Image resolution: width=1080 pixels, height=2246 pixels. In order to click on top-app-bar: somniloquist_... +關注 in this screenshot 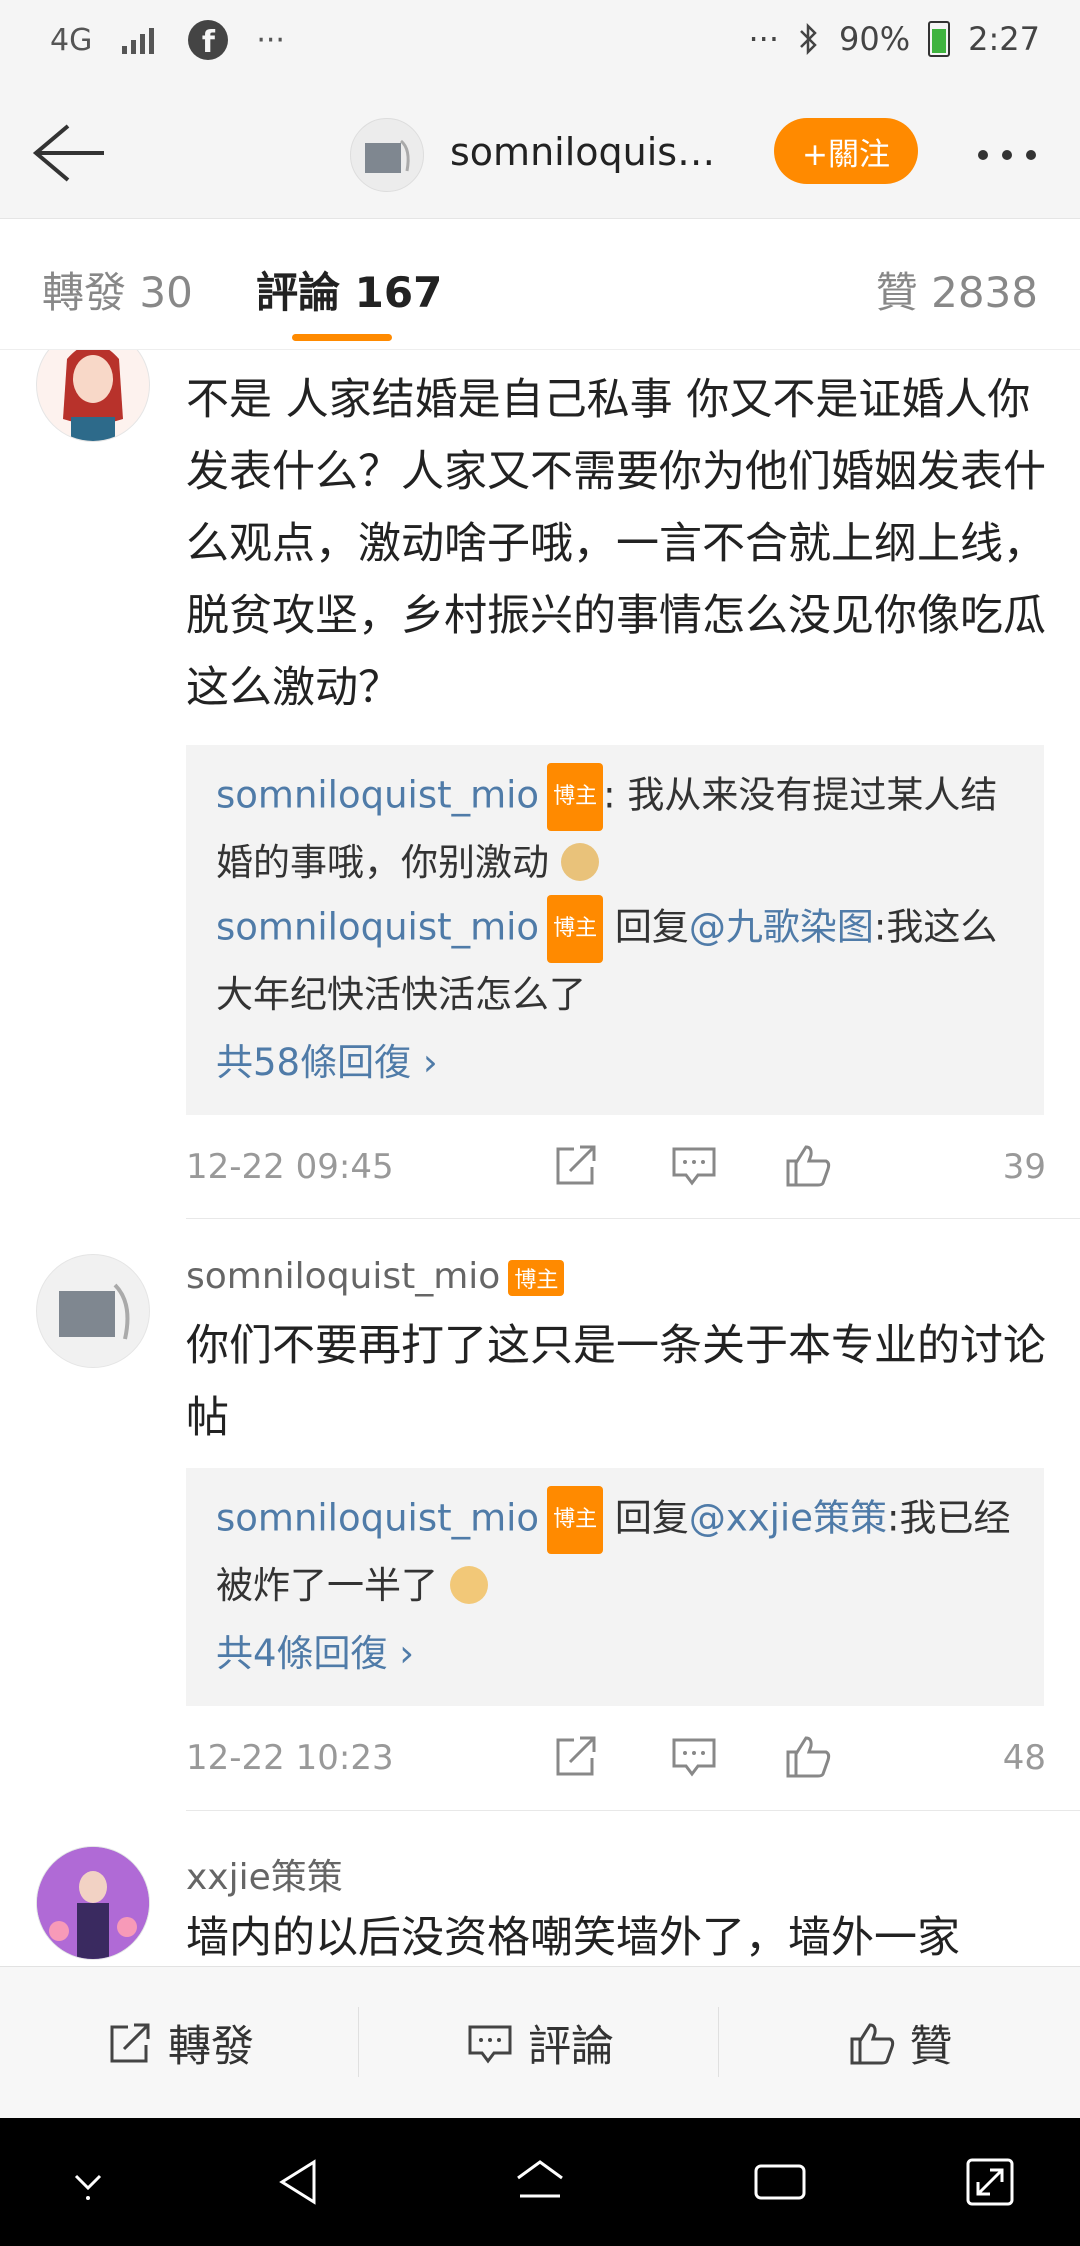, I will do `click(540, 154)`.